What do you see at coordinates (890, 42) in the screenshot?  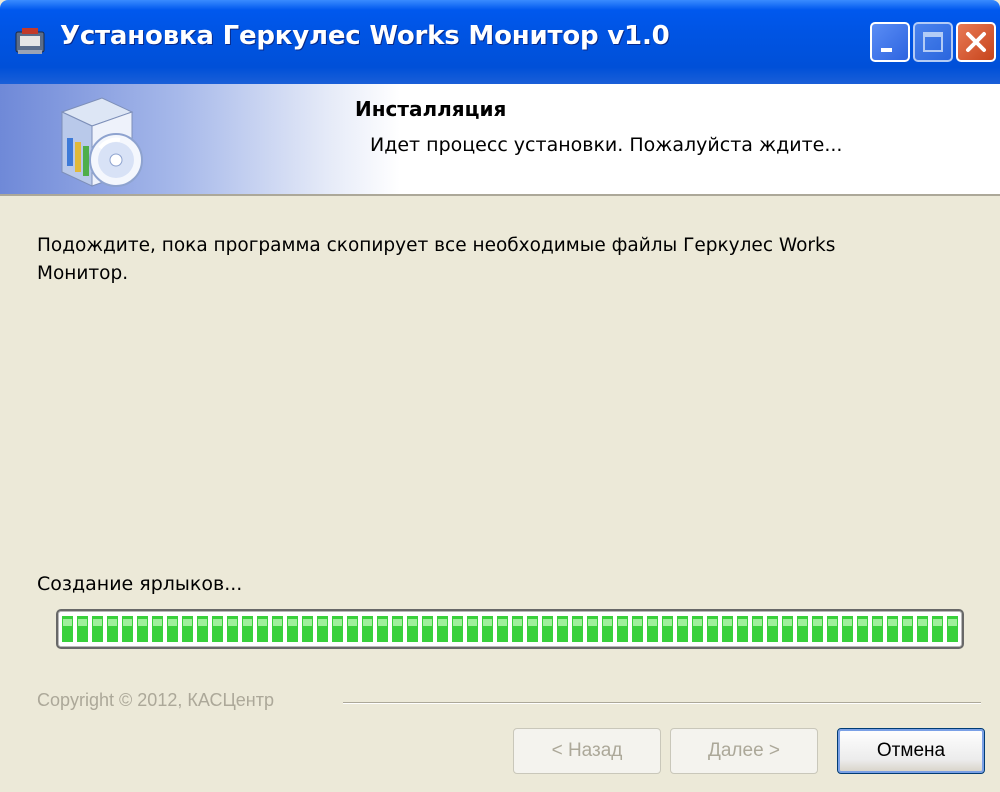 I see `minimize-button` at bounding box center [890, 42].